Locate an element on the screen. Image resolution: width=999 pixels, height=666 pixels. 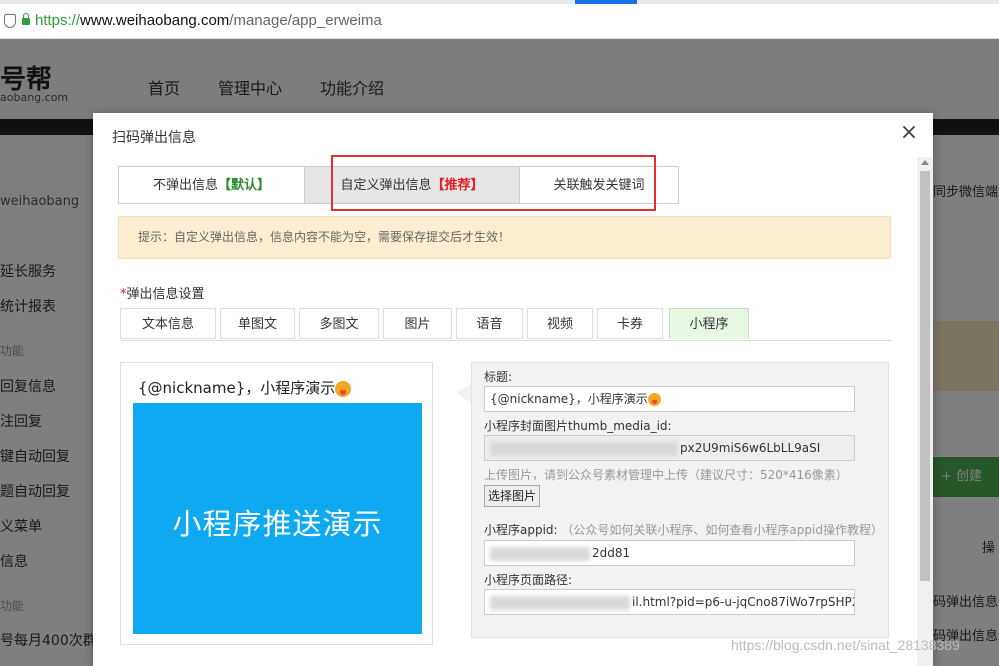
section-label-text: 弹出信息设置 is located at coordinates (165, 294).